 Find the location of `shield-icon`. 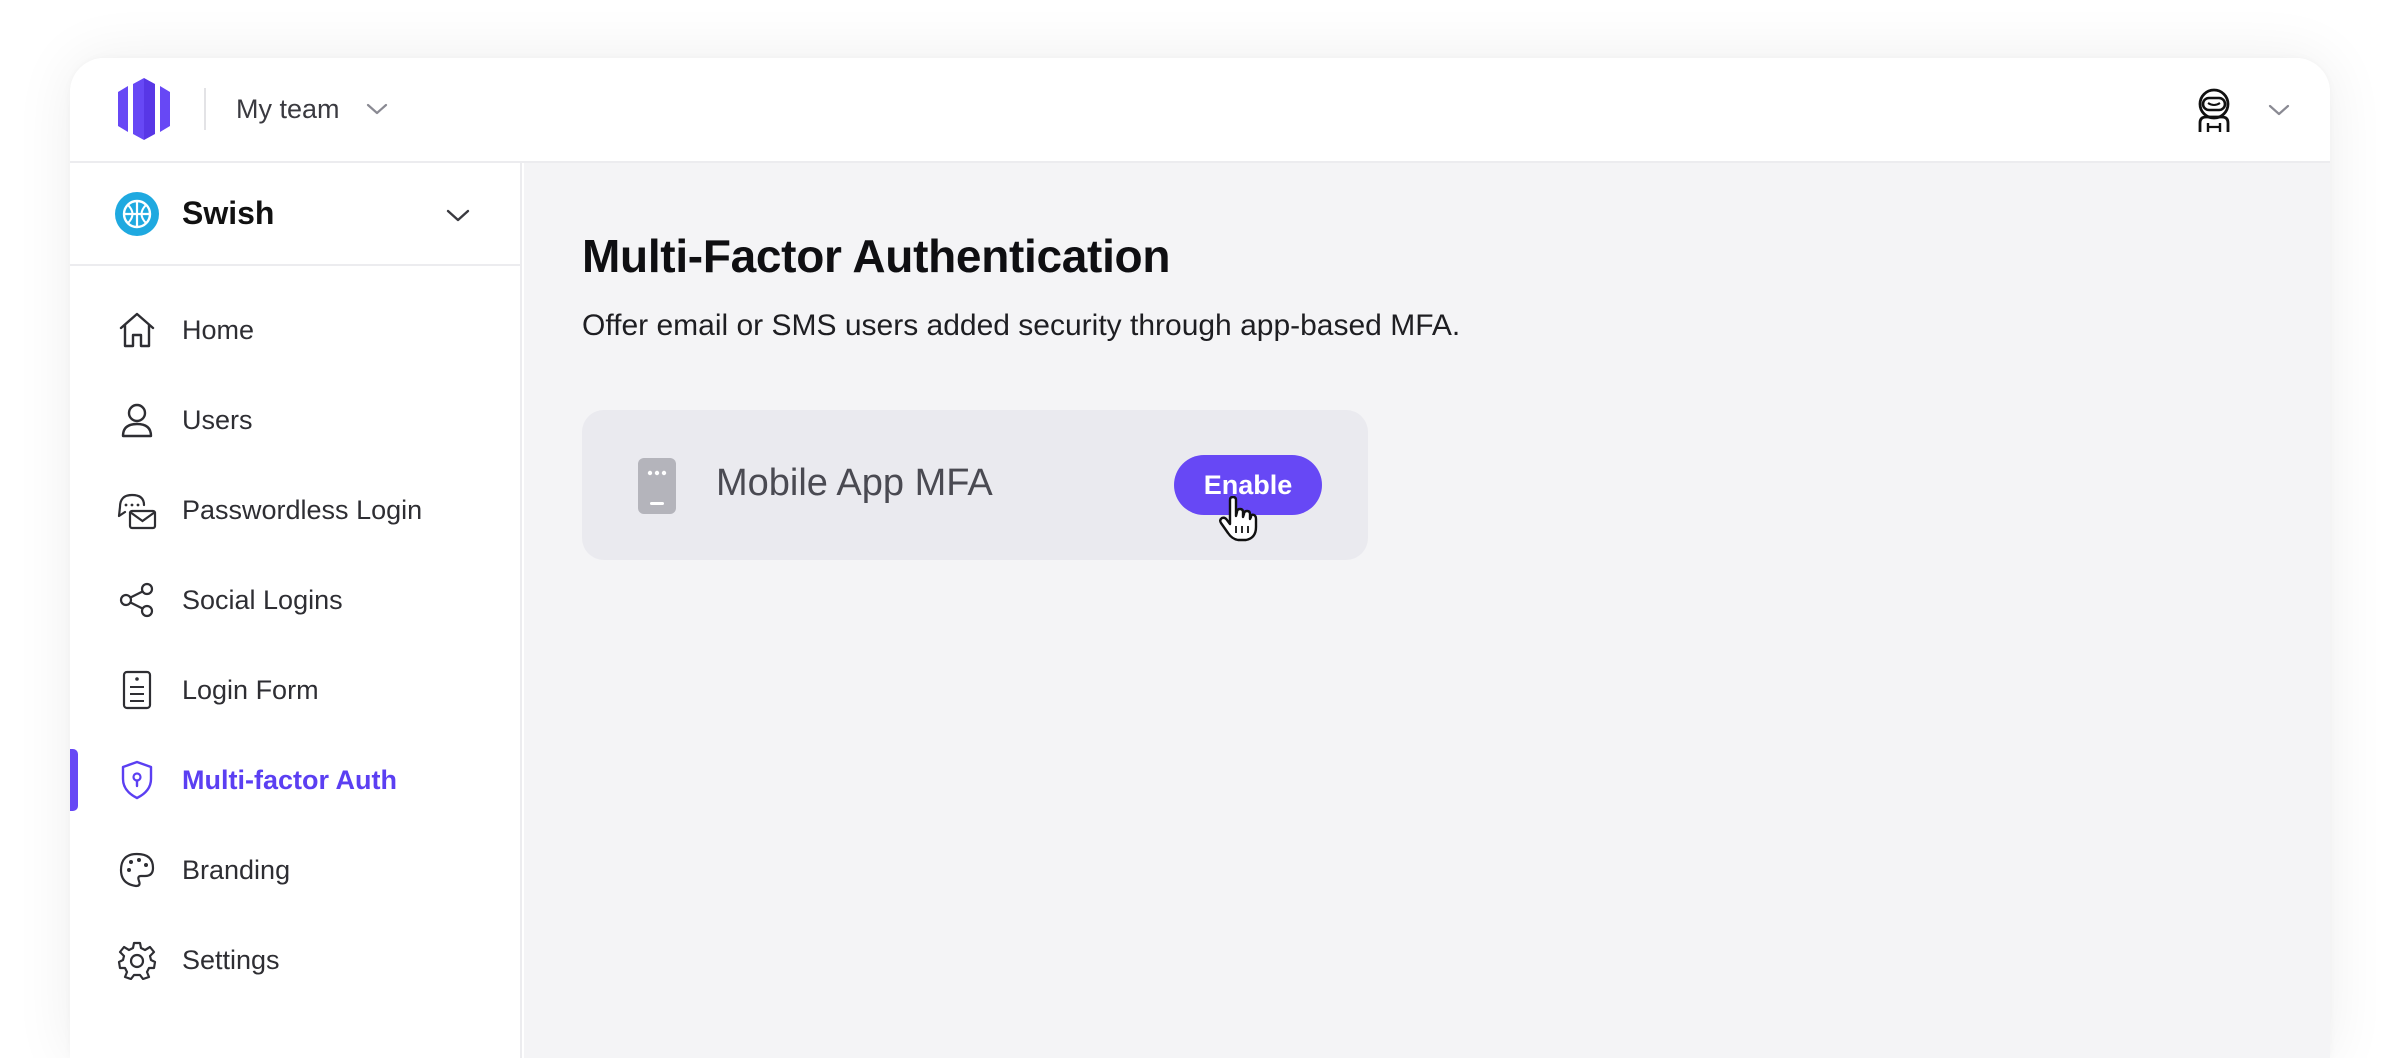

shield-icon is located at coordinates (137, 780).